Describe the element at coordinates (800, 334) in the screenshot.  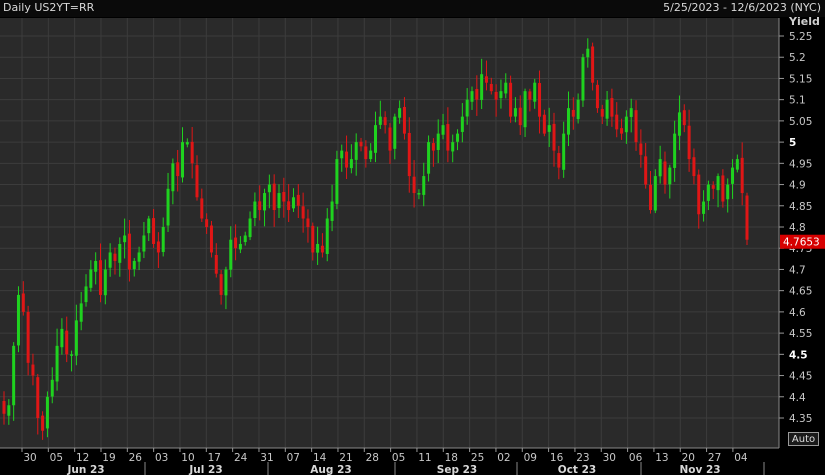
I see `y-tick-label: 4.55` at that location.